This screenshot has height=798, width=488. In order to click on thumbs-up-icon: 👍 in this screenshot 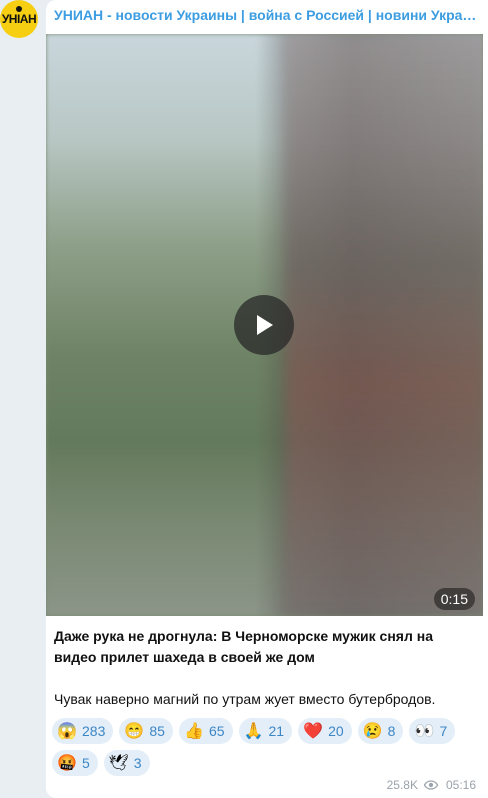, I will do `click(193, 731)`.